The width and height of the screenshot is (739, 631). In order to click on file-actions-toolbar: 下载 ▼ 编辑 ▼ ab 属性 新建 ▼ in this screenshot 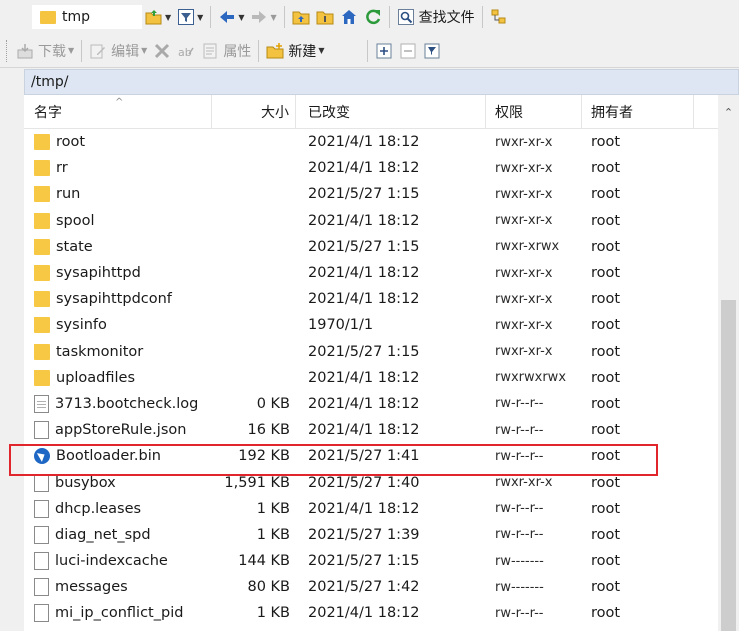, I will do `click(369, 51)`.